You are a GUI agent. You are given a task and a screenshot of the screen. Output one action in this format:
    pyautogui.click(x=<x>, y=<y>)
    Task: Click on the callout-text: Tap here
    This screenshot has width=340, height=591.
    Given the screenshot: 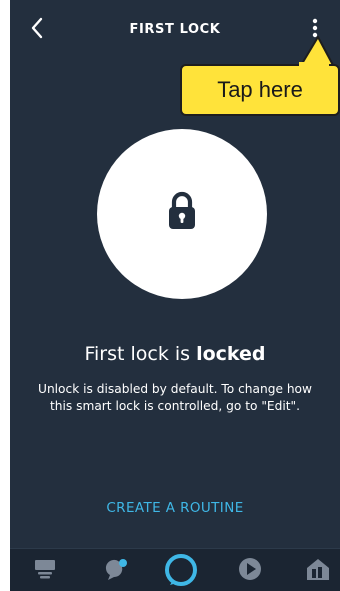 What is the action you would take?
    pyautogui.click(x=260, y=90)
    